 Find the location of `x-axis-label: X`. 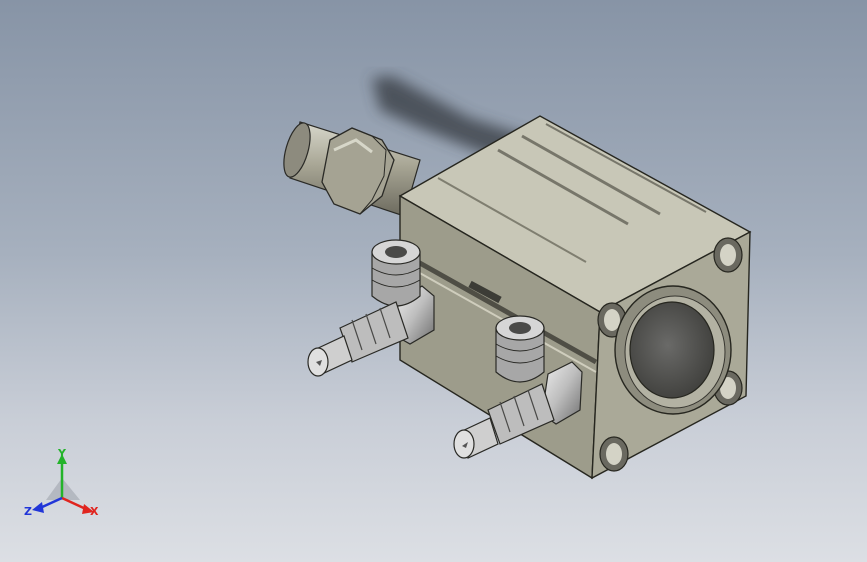

x-axis-label: X is located at coordinates (94, 511).